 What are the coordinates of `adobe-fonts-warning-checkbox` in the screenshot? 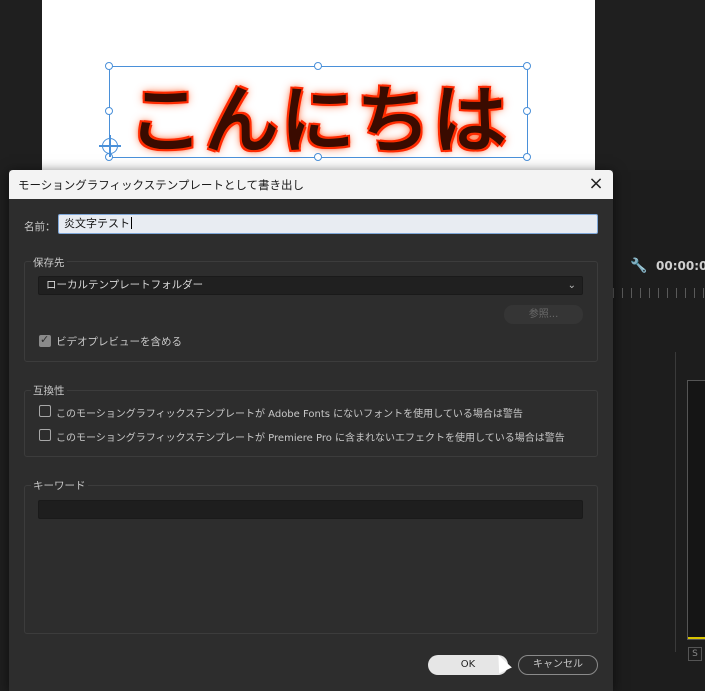 It's located at (45, 411).